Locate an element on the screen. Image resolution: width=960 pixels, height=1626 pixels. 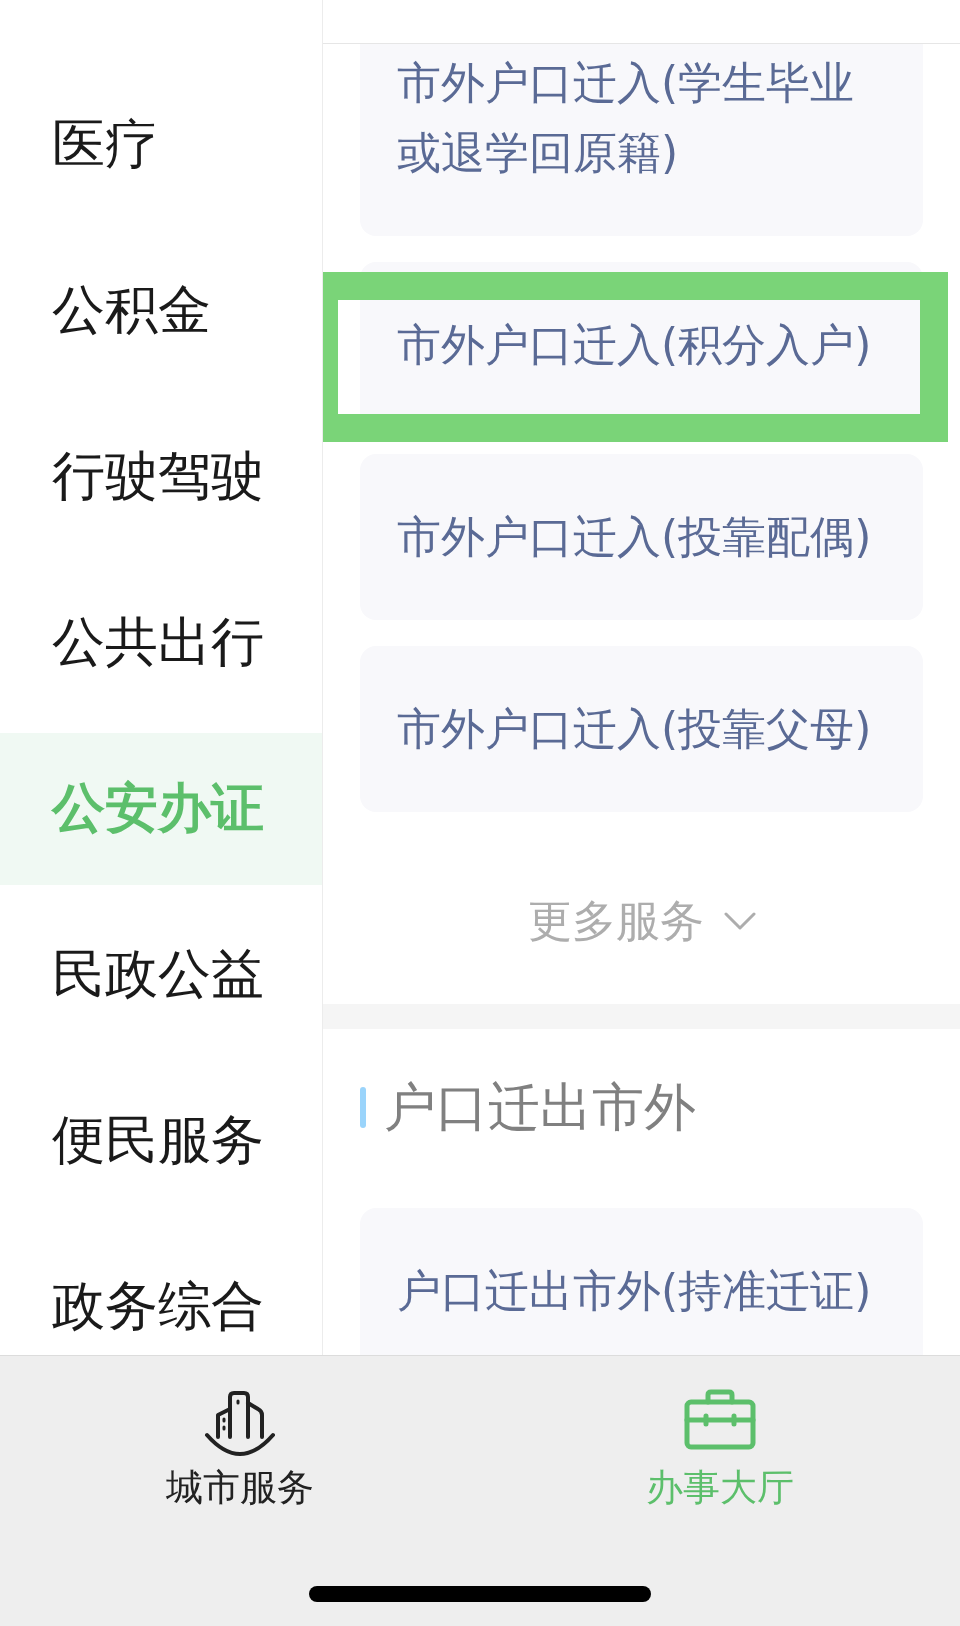
sidebar-item: 便民服务 is located at coordinates (161, 1141).